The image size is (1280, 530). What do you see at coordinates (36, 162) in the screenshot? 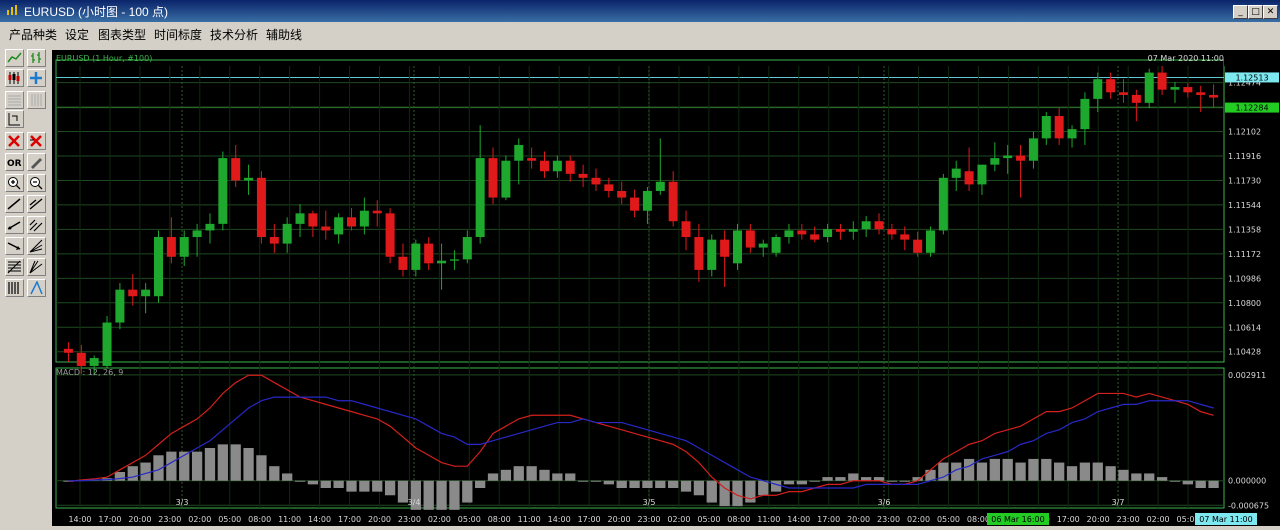
I see `pencil-icon` at bounding box center [36, 162].